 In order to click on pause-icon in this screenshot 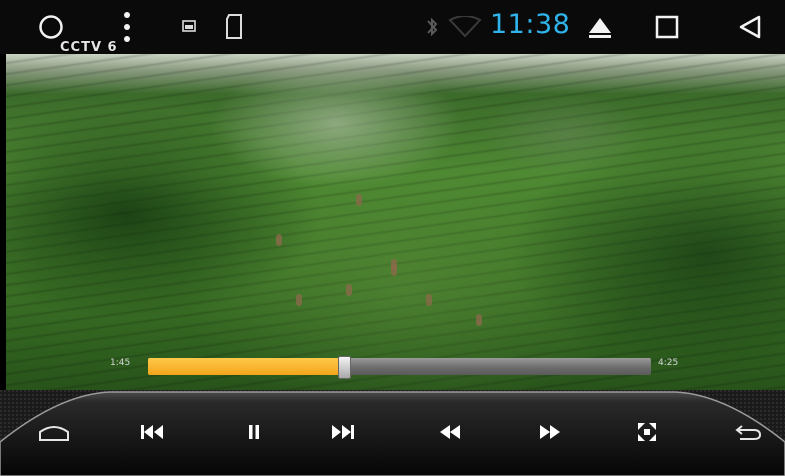, I will do `click(254, 432)`.